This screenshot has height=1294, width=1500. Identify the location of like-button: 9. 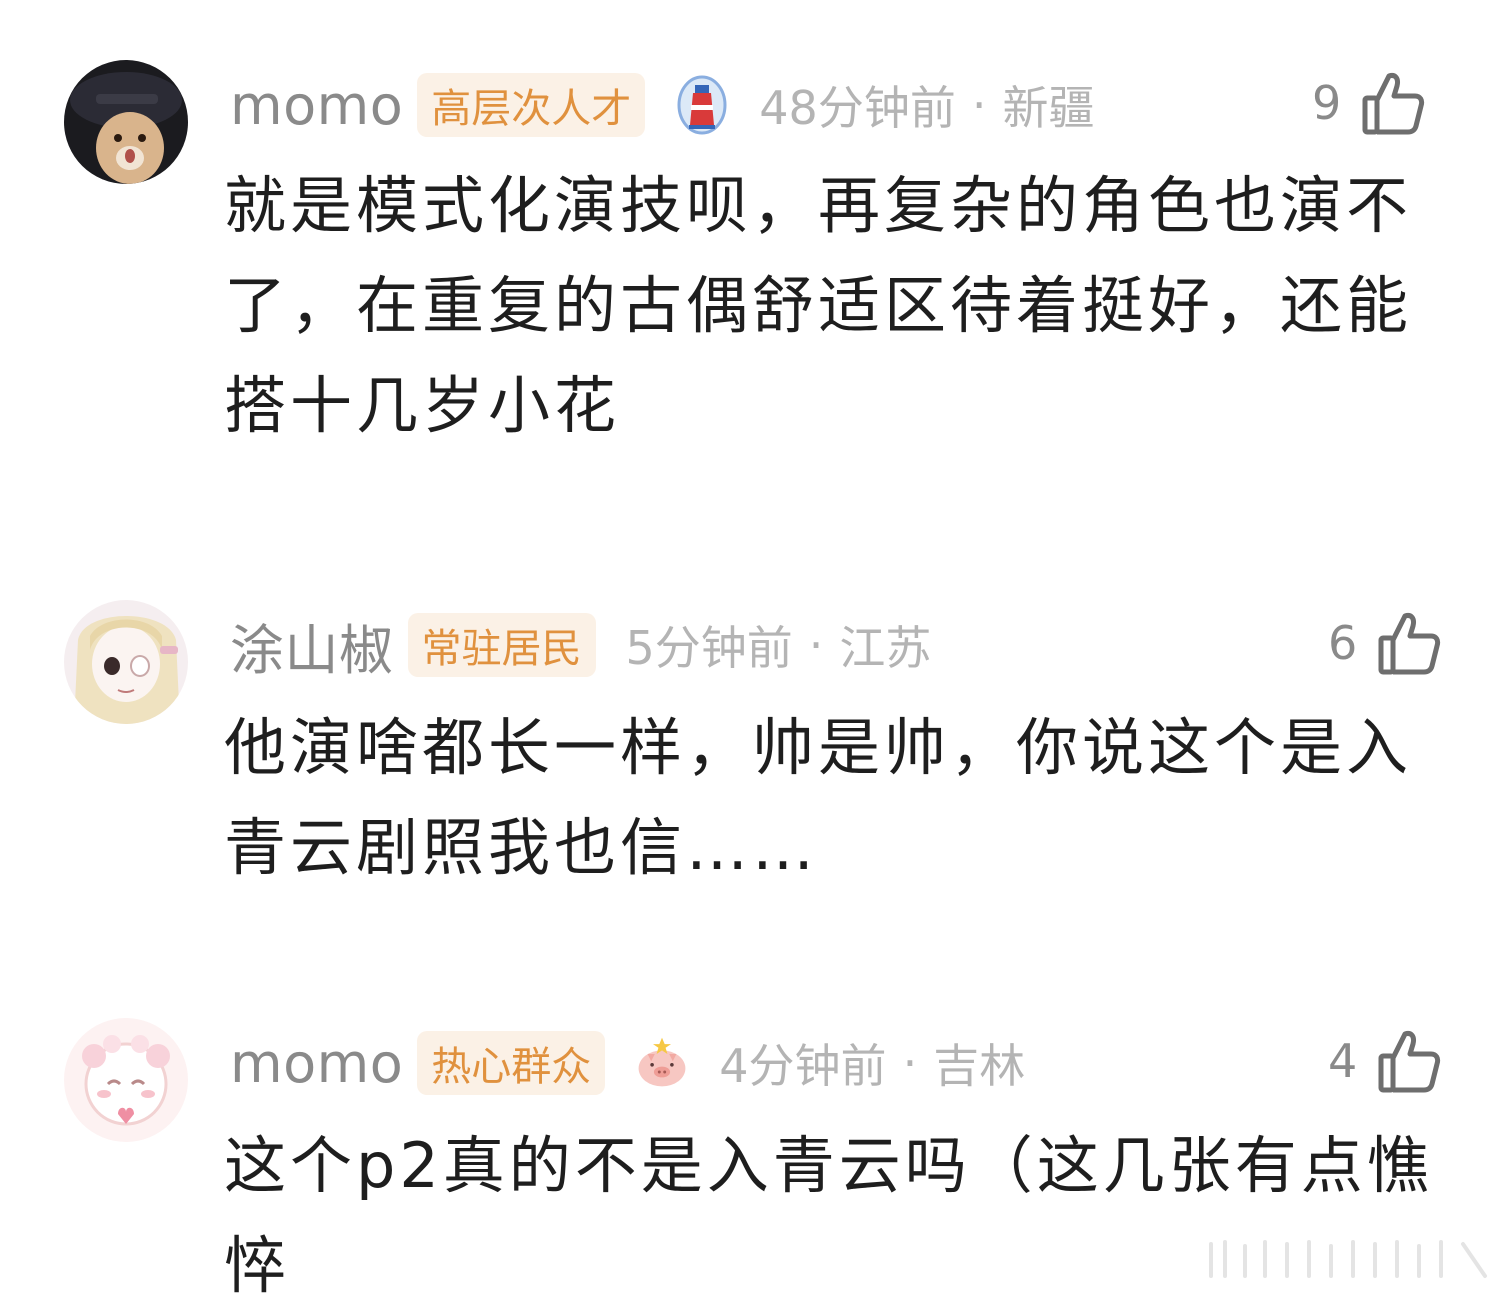
(1368, 103).